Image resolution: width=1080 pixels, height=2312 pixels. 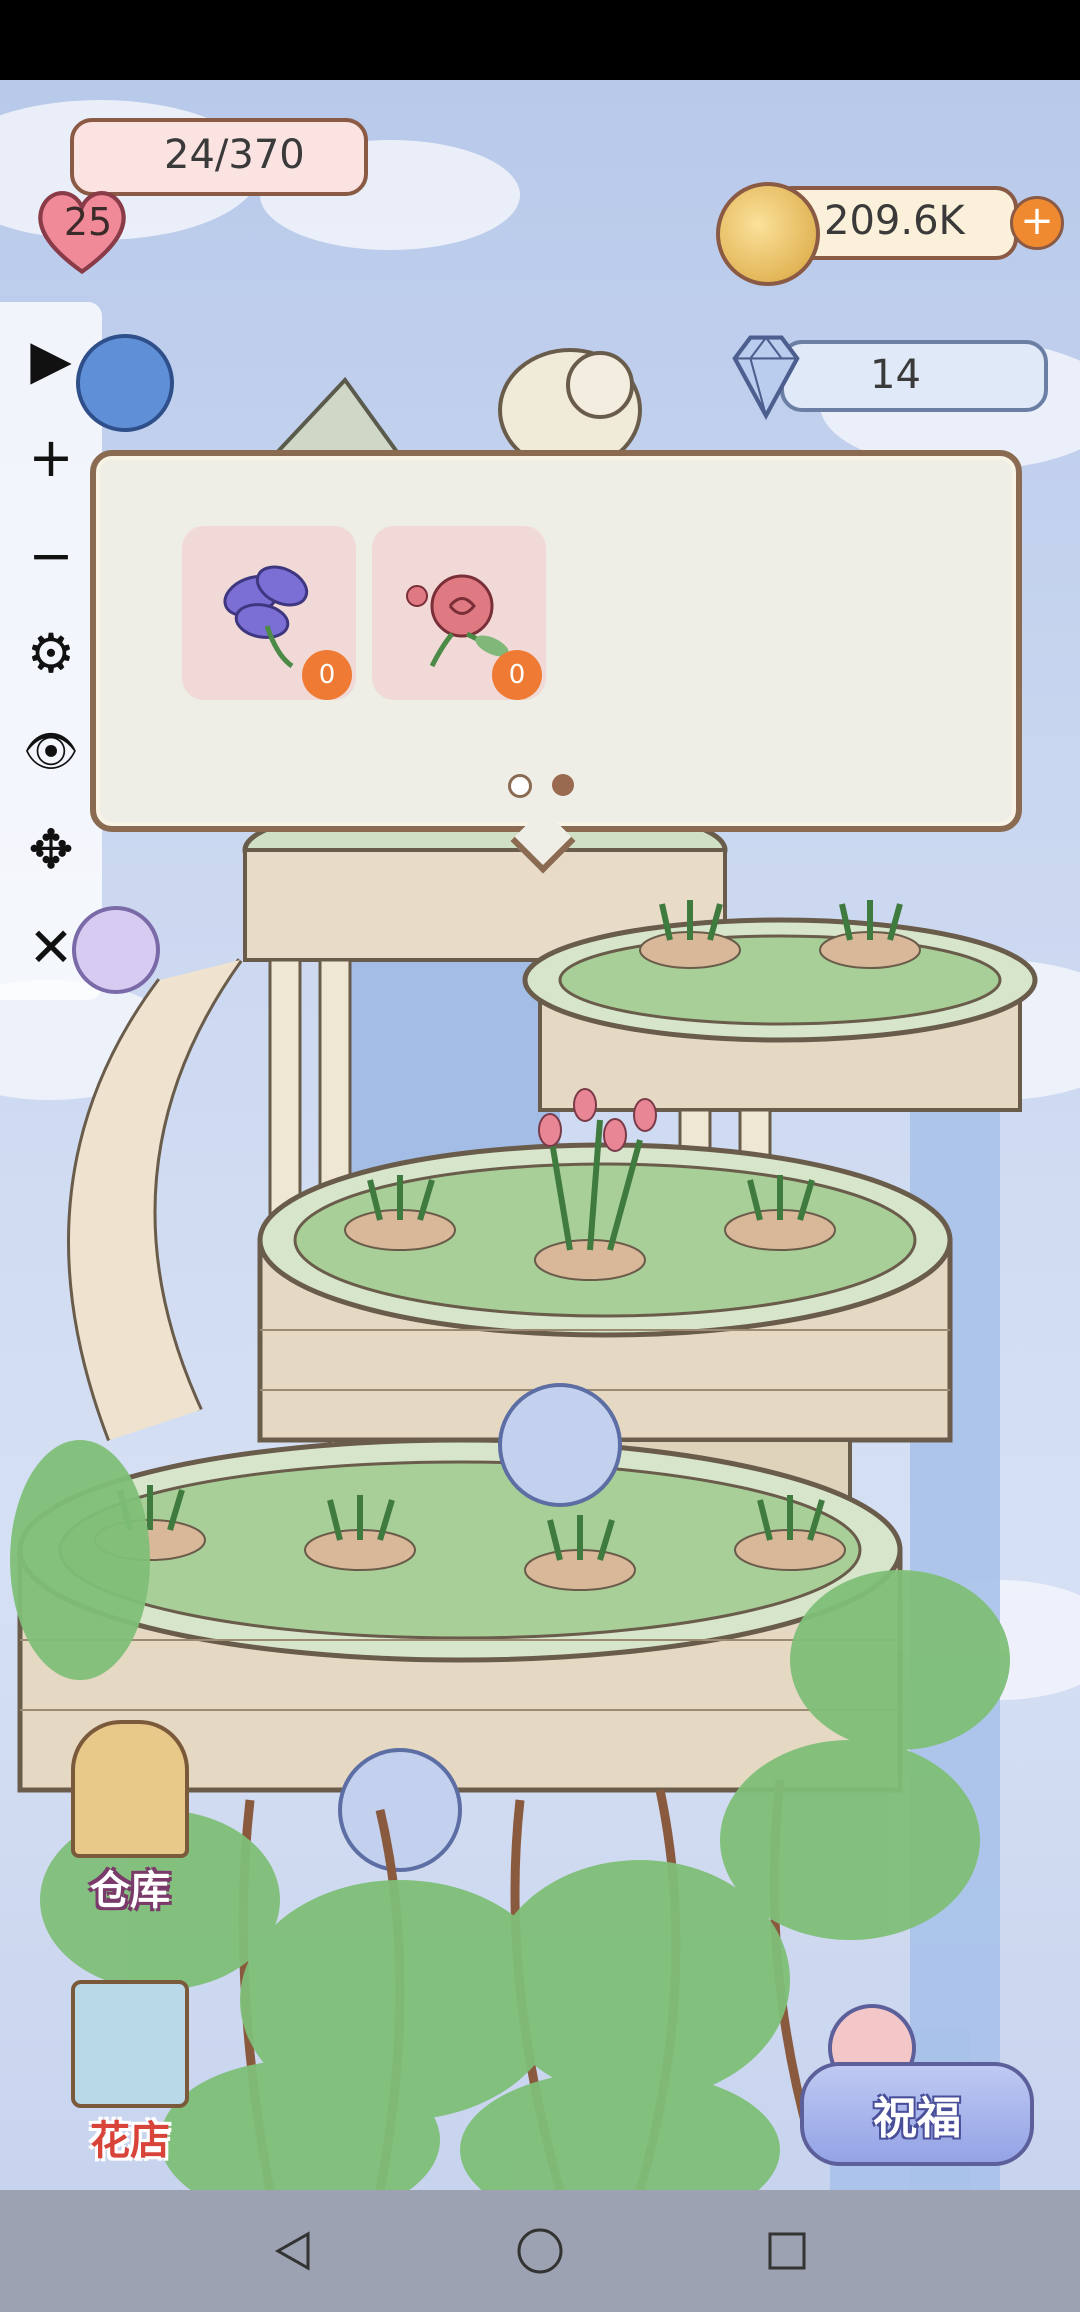 What do you see at coordinates (766, 377) in the screenshot?
I see `diamond-icon` at bounding box center [766, 377].